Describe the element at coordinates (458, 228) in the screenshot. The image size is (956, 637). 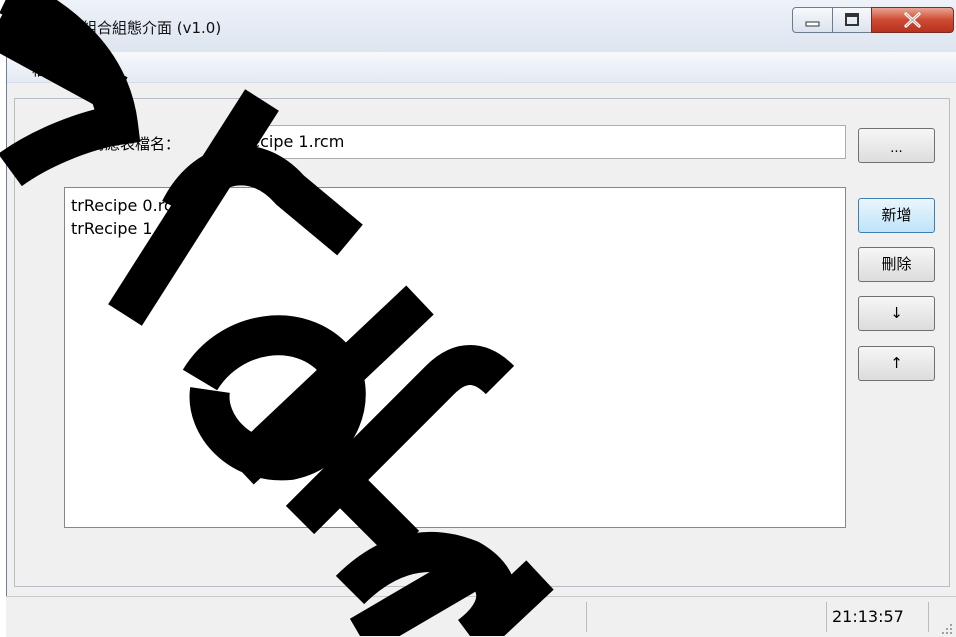
I see `list-item: trRecipe 1.rcm` at that location.